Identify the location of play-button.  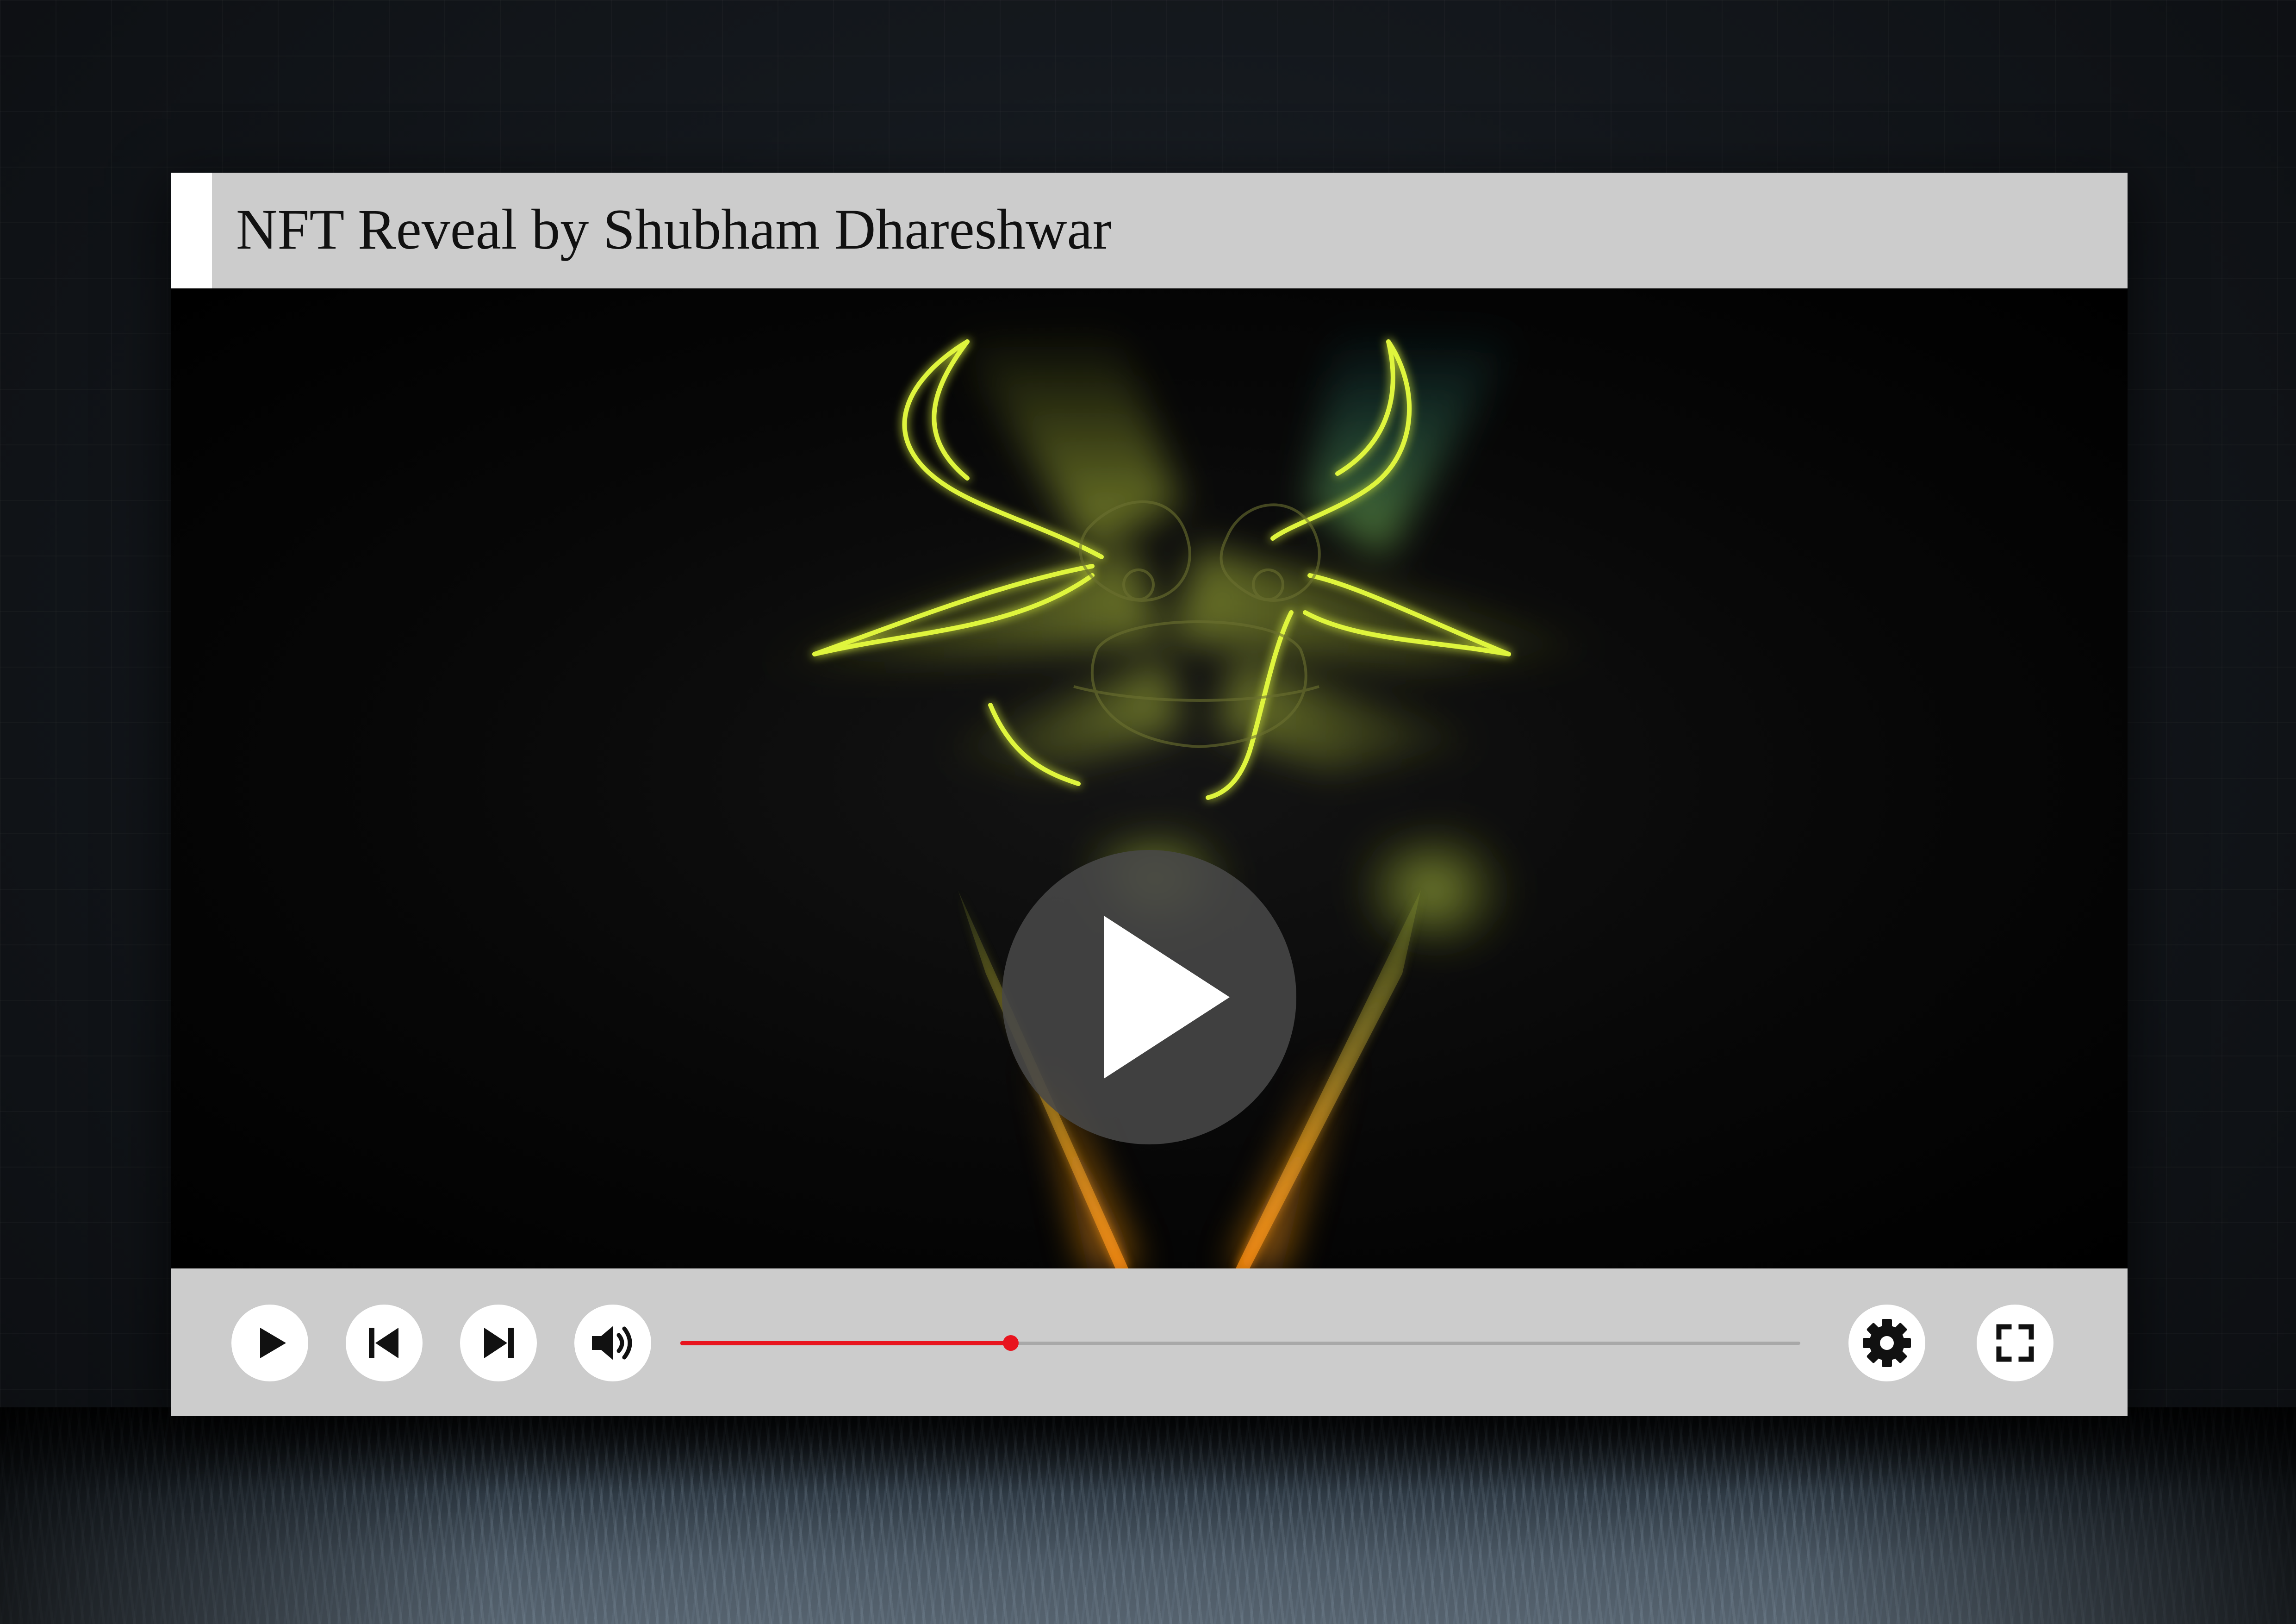
(269, 1343).